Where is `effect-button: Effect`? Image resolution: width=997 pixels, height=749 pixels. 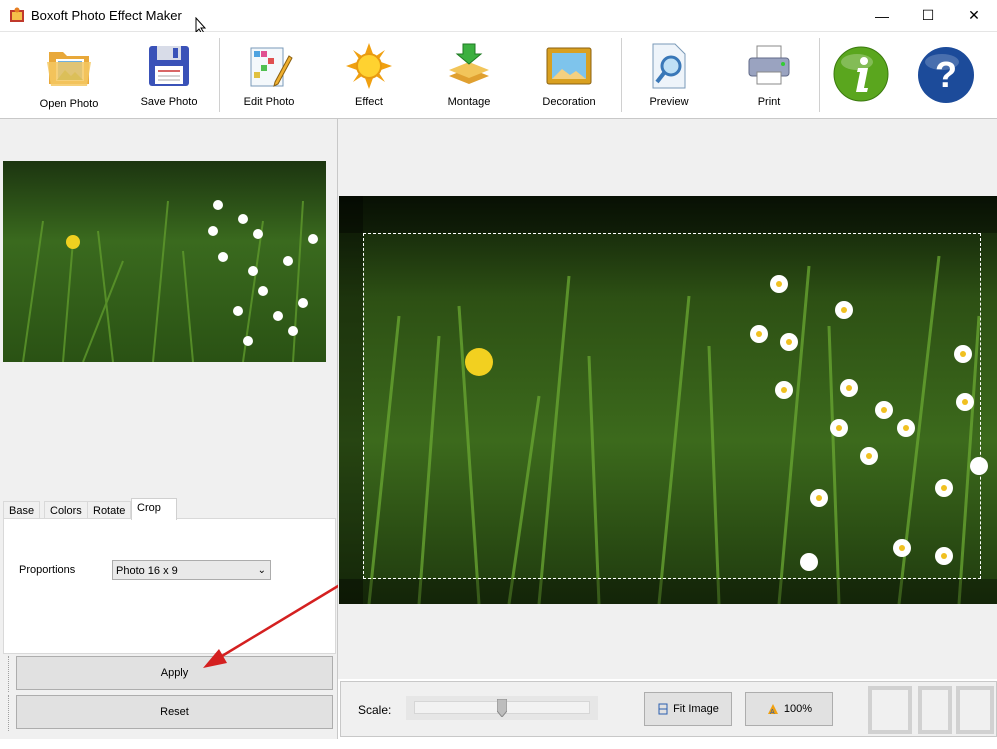 effect-button: Effect is located at coordinates (369, 75).